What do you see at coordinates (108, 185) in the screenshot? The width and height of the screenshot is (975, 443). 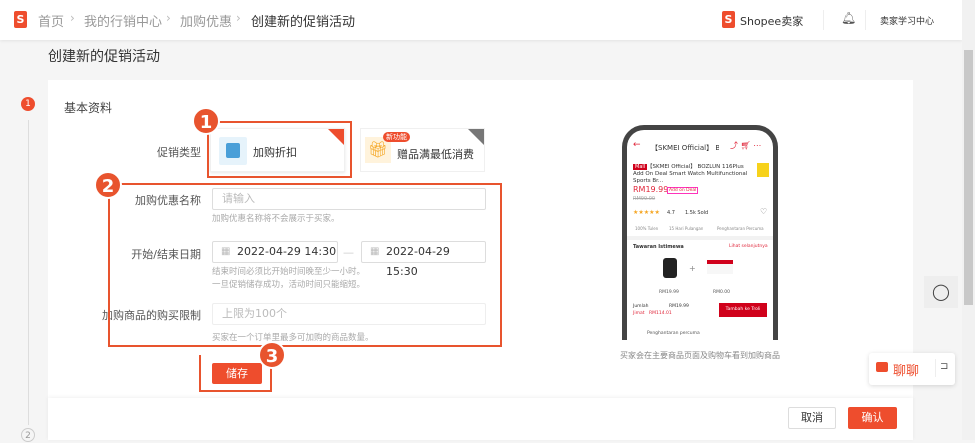 I see `annotation-badge-2: 2` at bounding box center [108, 185].